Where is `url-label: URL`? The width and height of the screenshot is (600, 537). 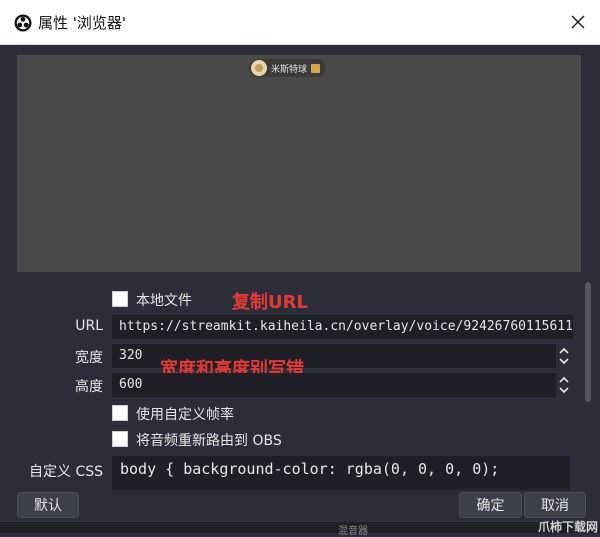
url-label: URL is located at coordinates (89, 326).